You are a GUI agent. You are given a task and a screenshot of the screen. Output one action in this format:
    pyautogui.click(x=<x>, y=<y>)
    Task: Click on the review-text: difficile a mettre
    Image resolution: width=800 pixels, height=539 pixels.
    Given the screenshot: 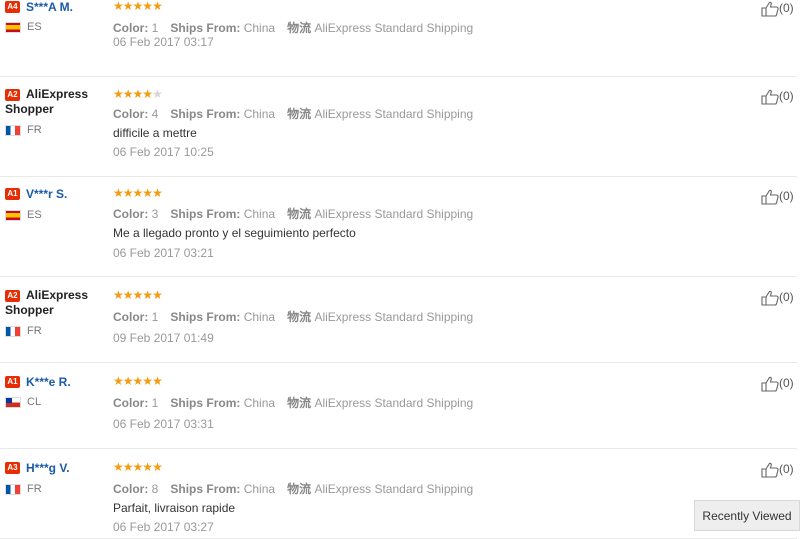 What is the action you would take?
    pyautogui.click(x=155, y=133)
    